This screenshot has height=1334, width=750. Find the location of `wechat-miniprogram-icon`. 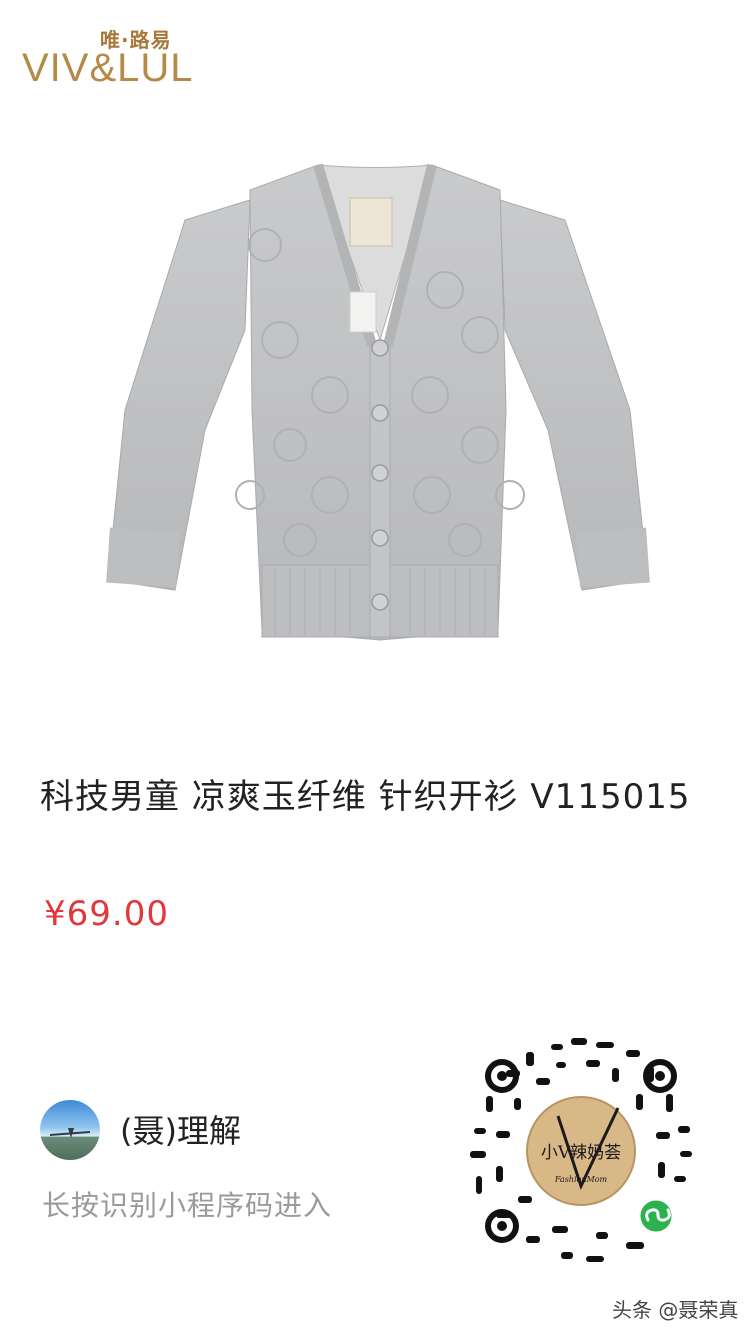

wechat-miniprogram-icon is located at coordinates (656, 1216).